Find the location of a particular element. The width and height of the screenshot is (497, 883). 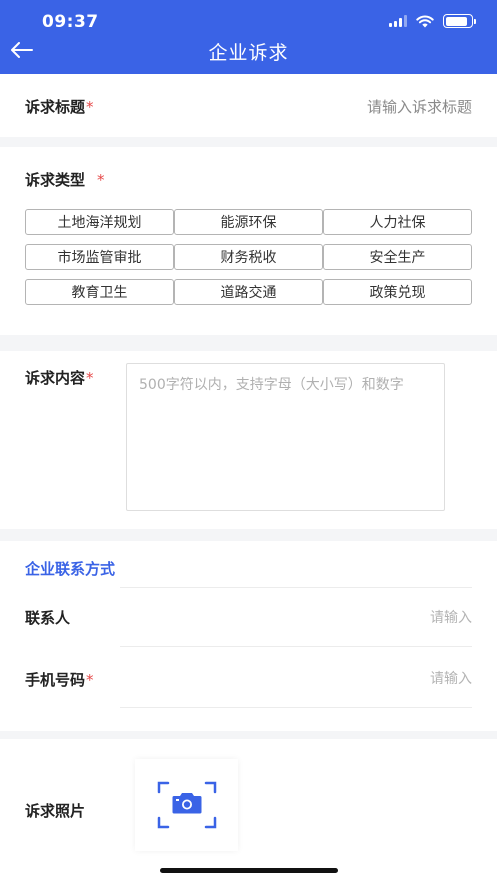

status-time: 09:37 is located at coordinates (70, 22).